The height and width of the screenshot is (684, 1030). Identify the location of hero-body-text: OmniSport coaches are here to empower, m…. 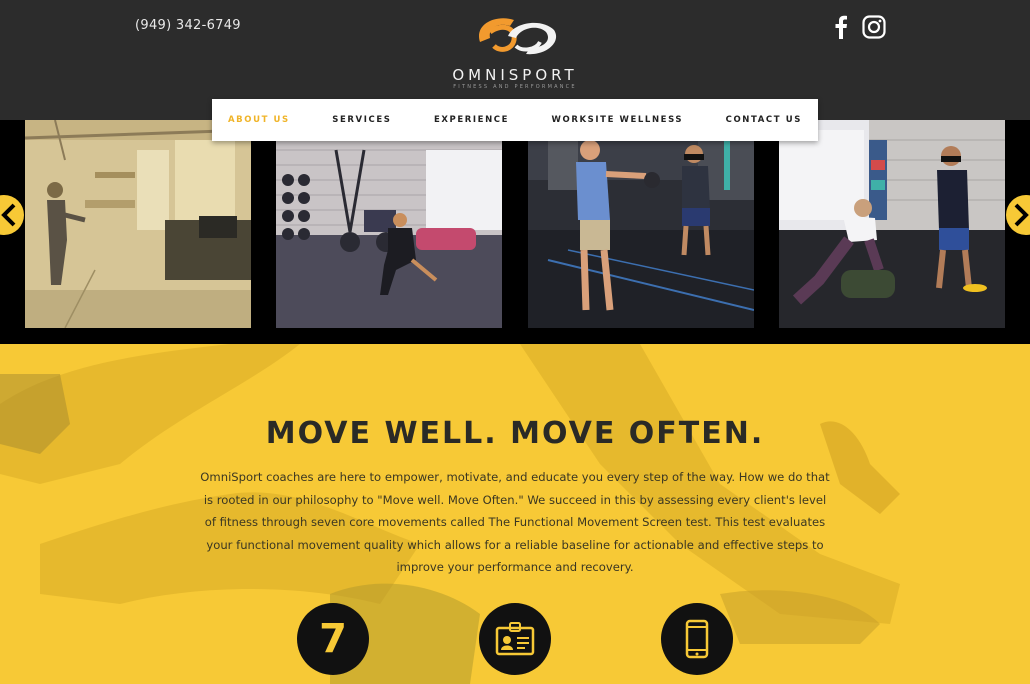
(515, 522).